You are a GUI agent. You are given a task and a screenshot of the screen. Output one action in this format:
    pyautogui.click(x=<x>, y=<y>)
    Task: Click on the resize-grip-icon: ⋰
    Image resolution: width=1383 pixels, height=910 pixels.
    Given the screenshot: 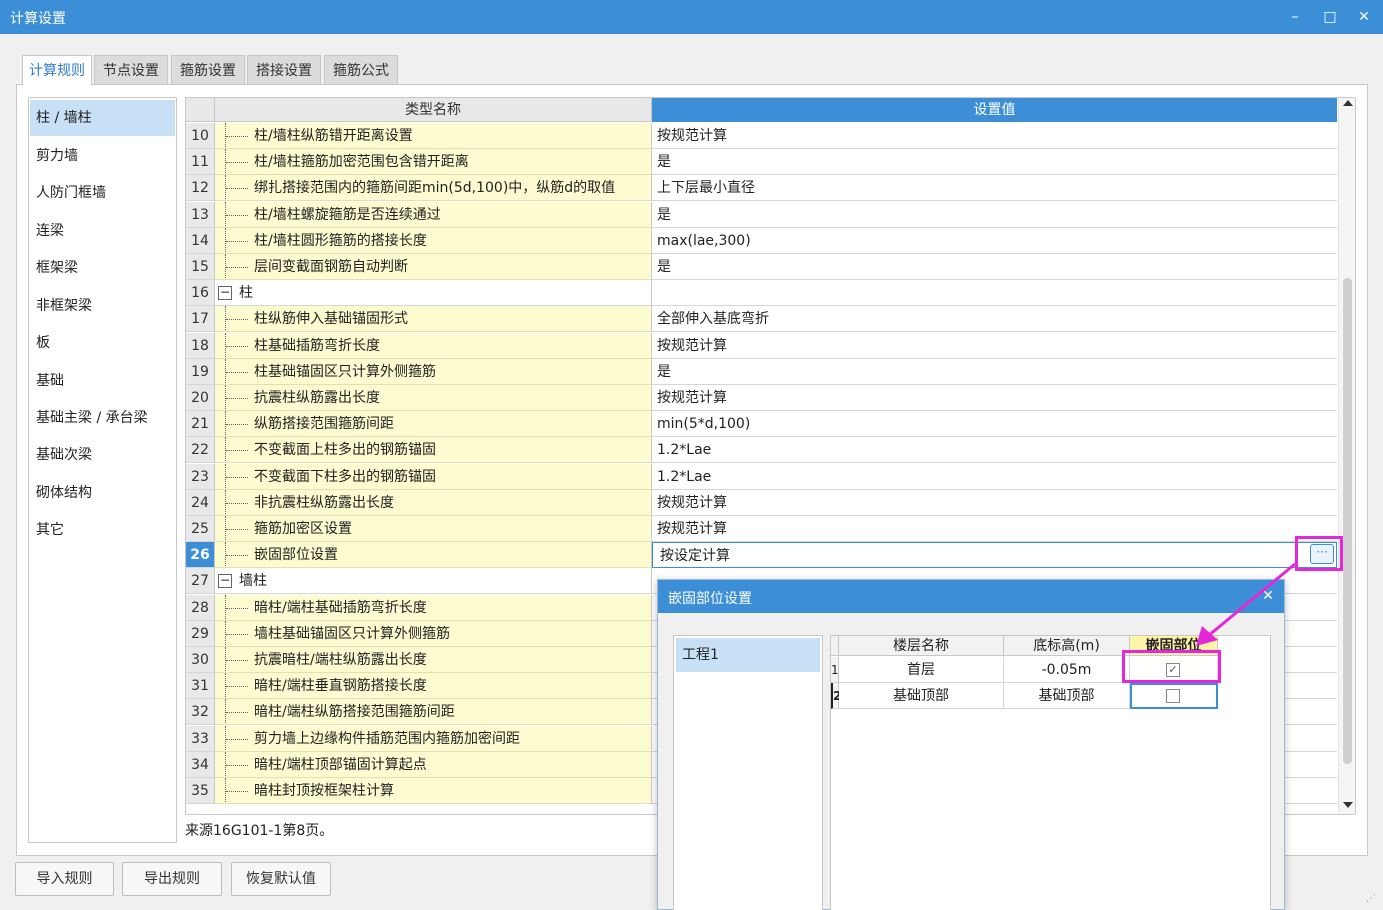 What is the action you would take?
    pyautogui.click(x=1372, y=899)
    